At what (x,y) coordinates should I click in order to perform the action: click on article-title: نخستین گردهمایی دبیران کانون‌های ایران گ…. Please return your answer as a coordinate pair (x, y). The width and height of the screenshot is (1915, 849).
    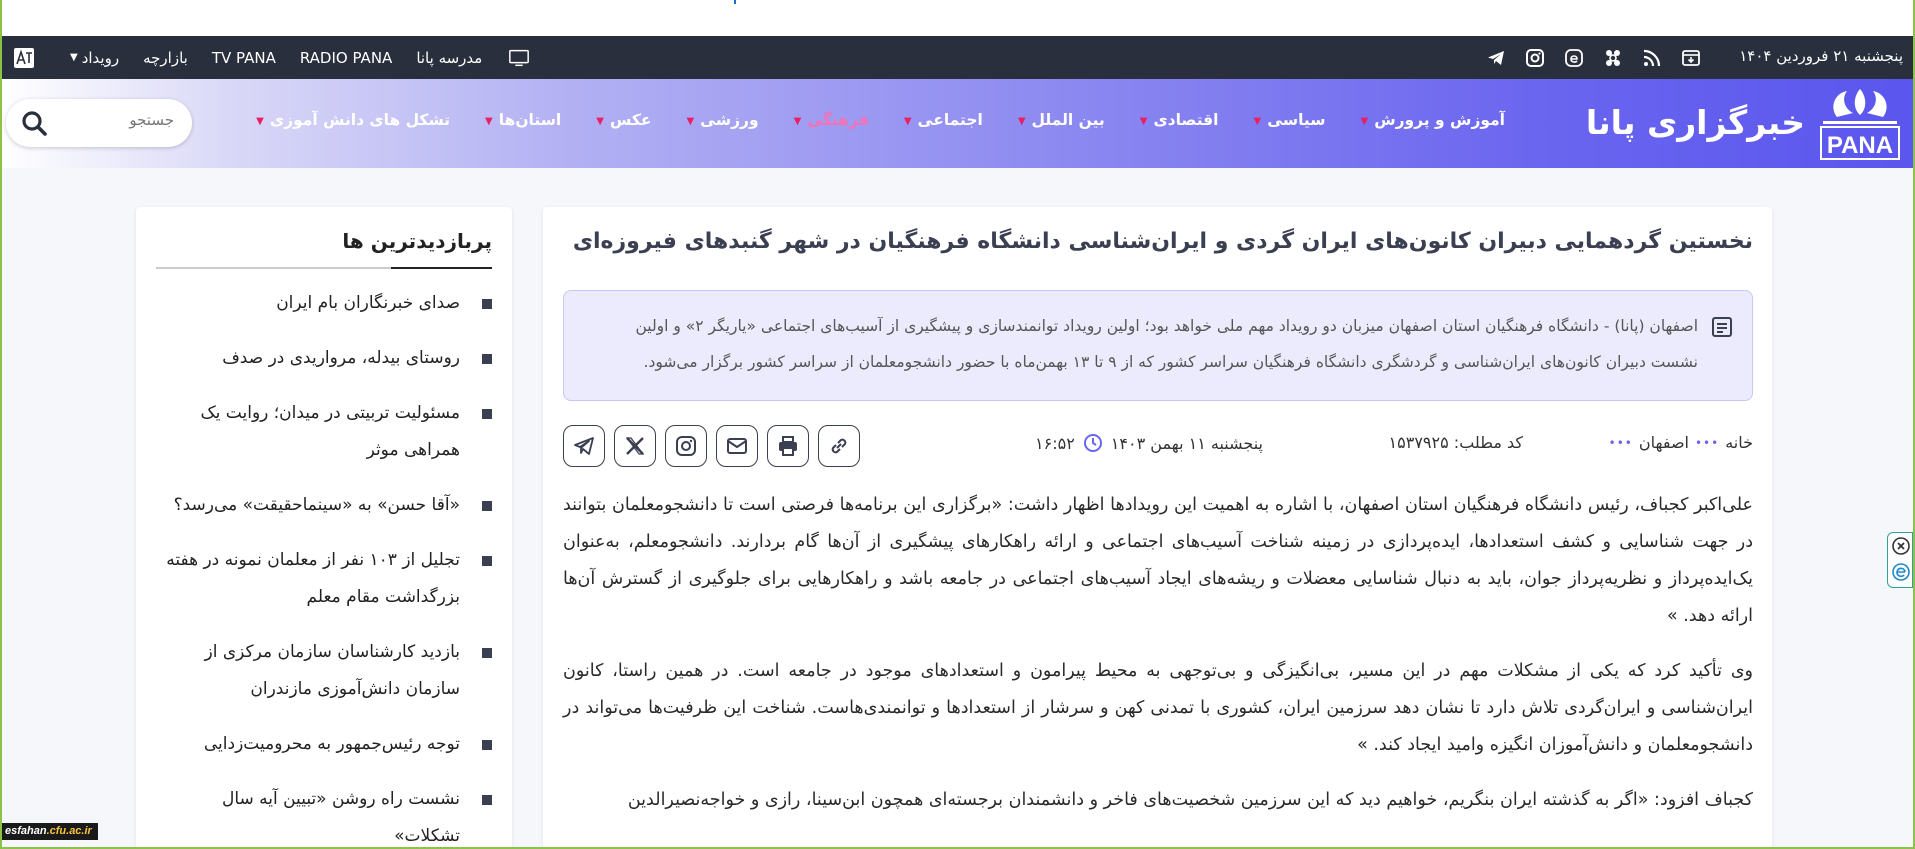
    Looking at the image, I should click on (1162, 241).